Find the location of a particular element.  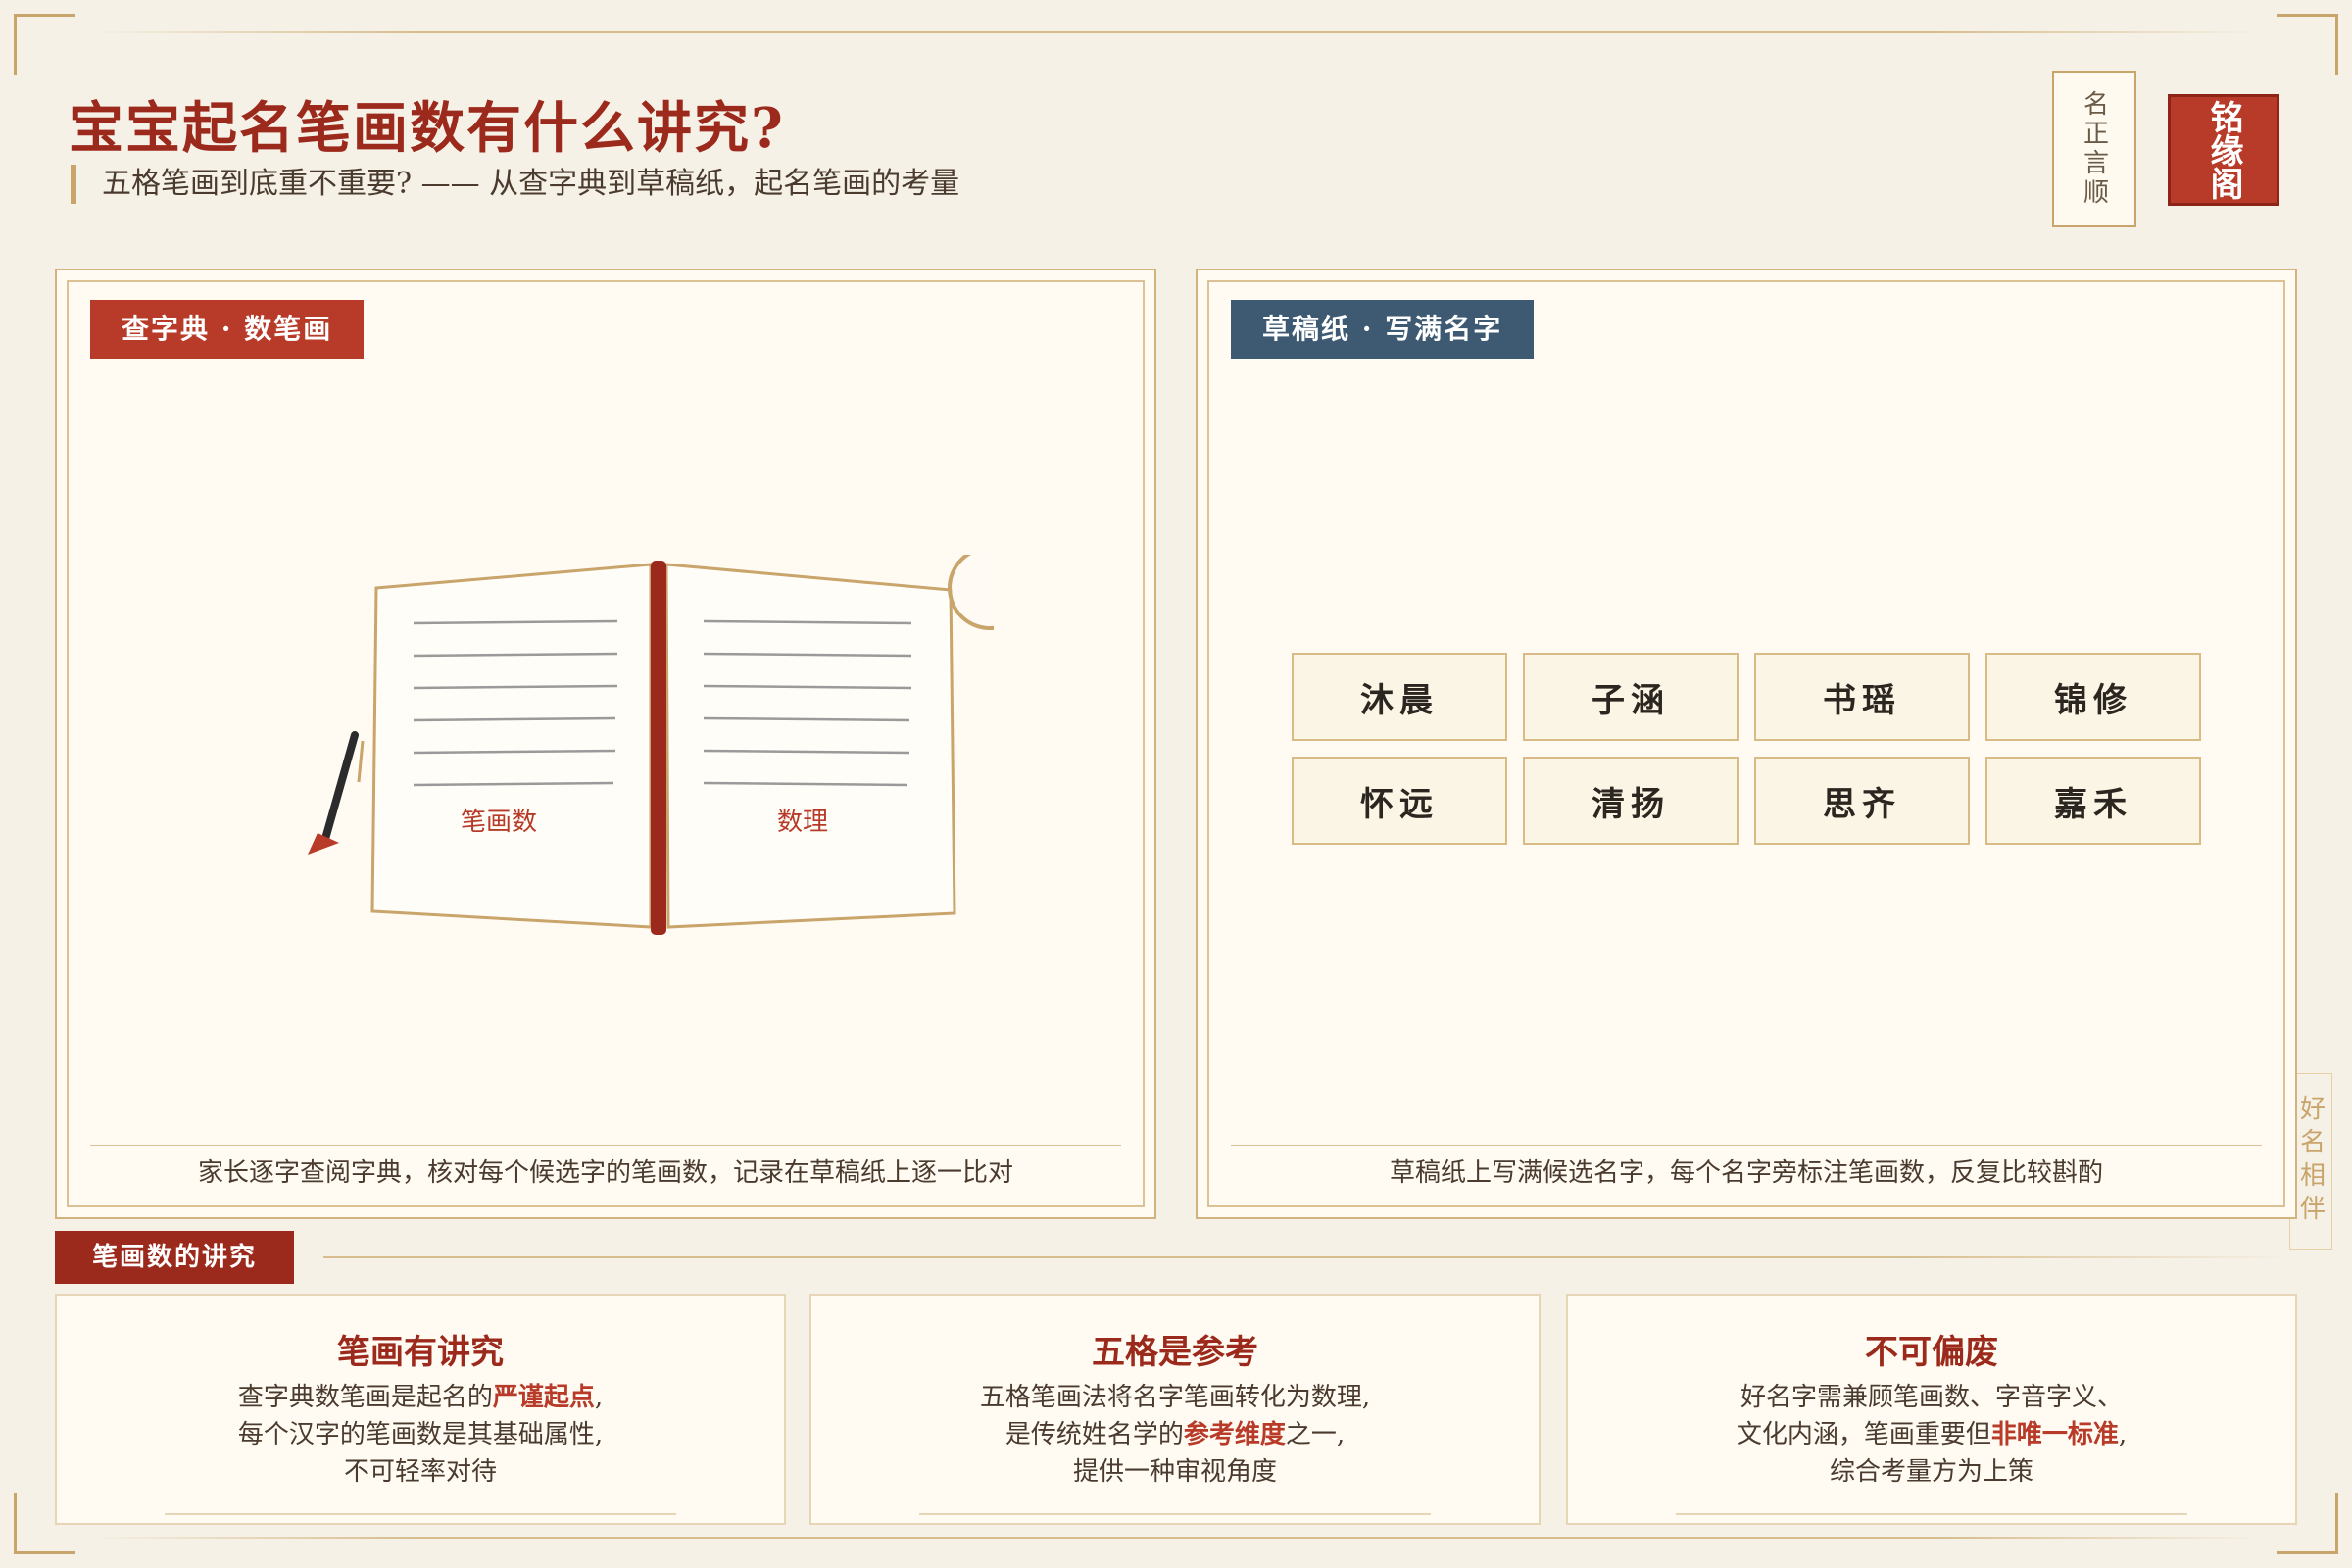

card-highlight: 非唯一标准 is located at coordinates (2054, 1434).